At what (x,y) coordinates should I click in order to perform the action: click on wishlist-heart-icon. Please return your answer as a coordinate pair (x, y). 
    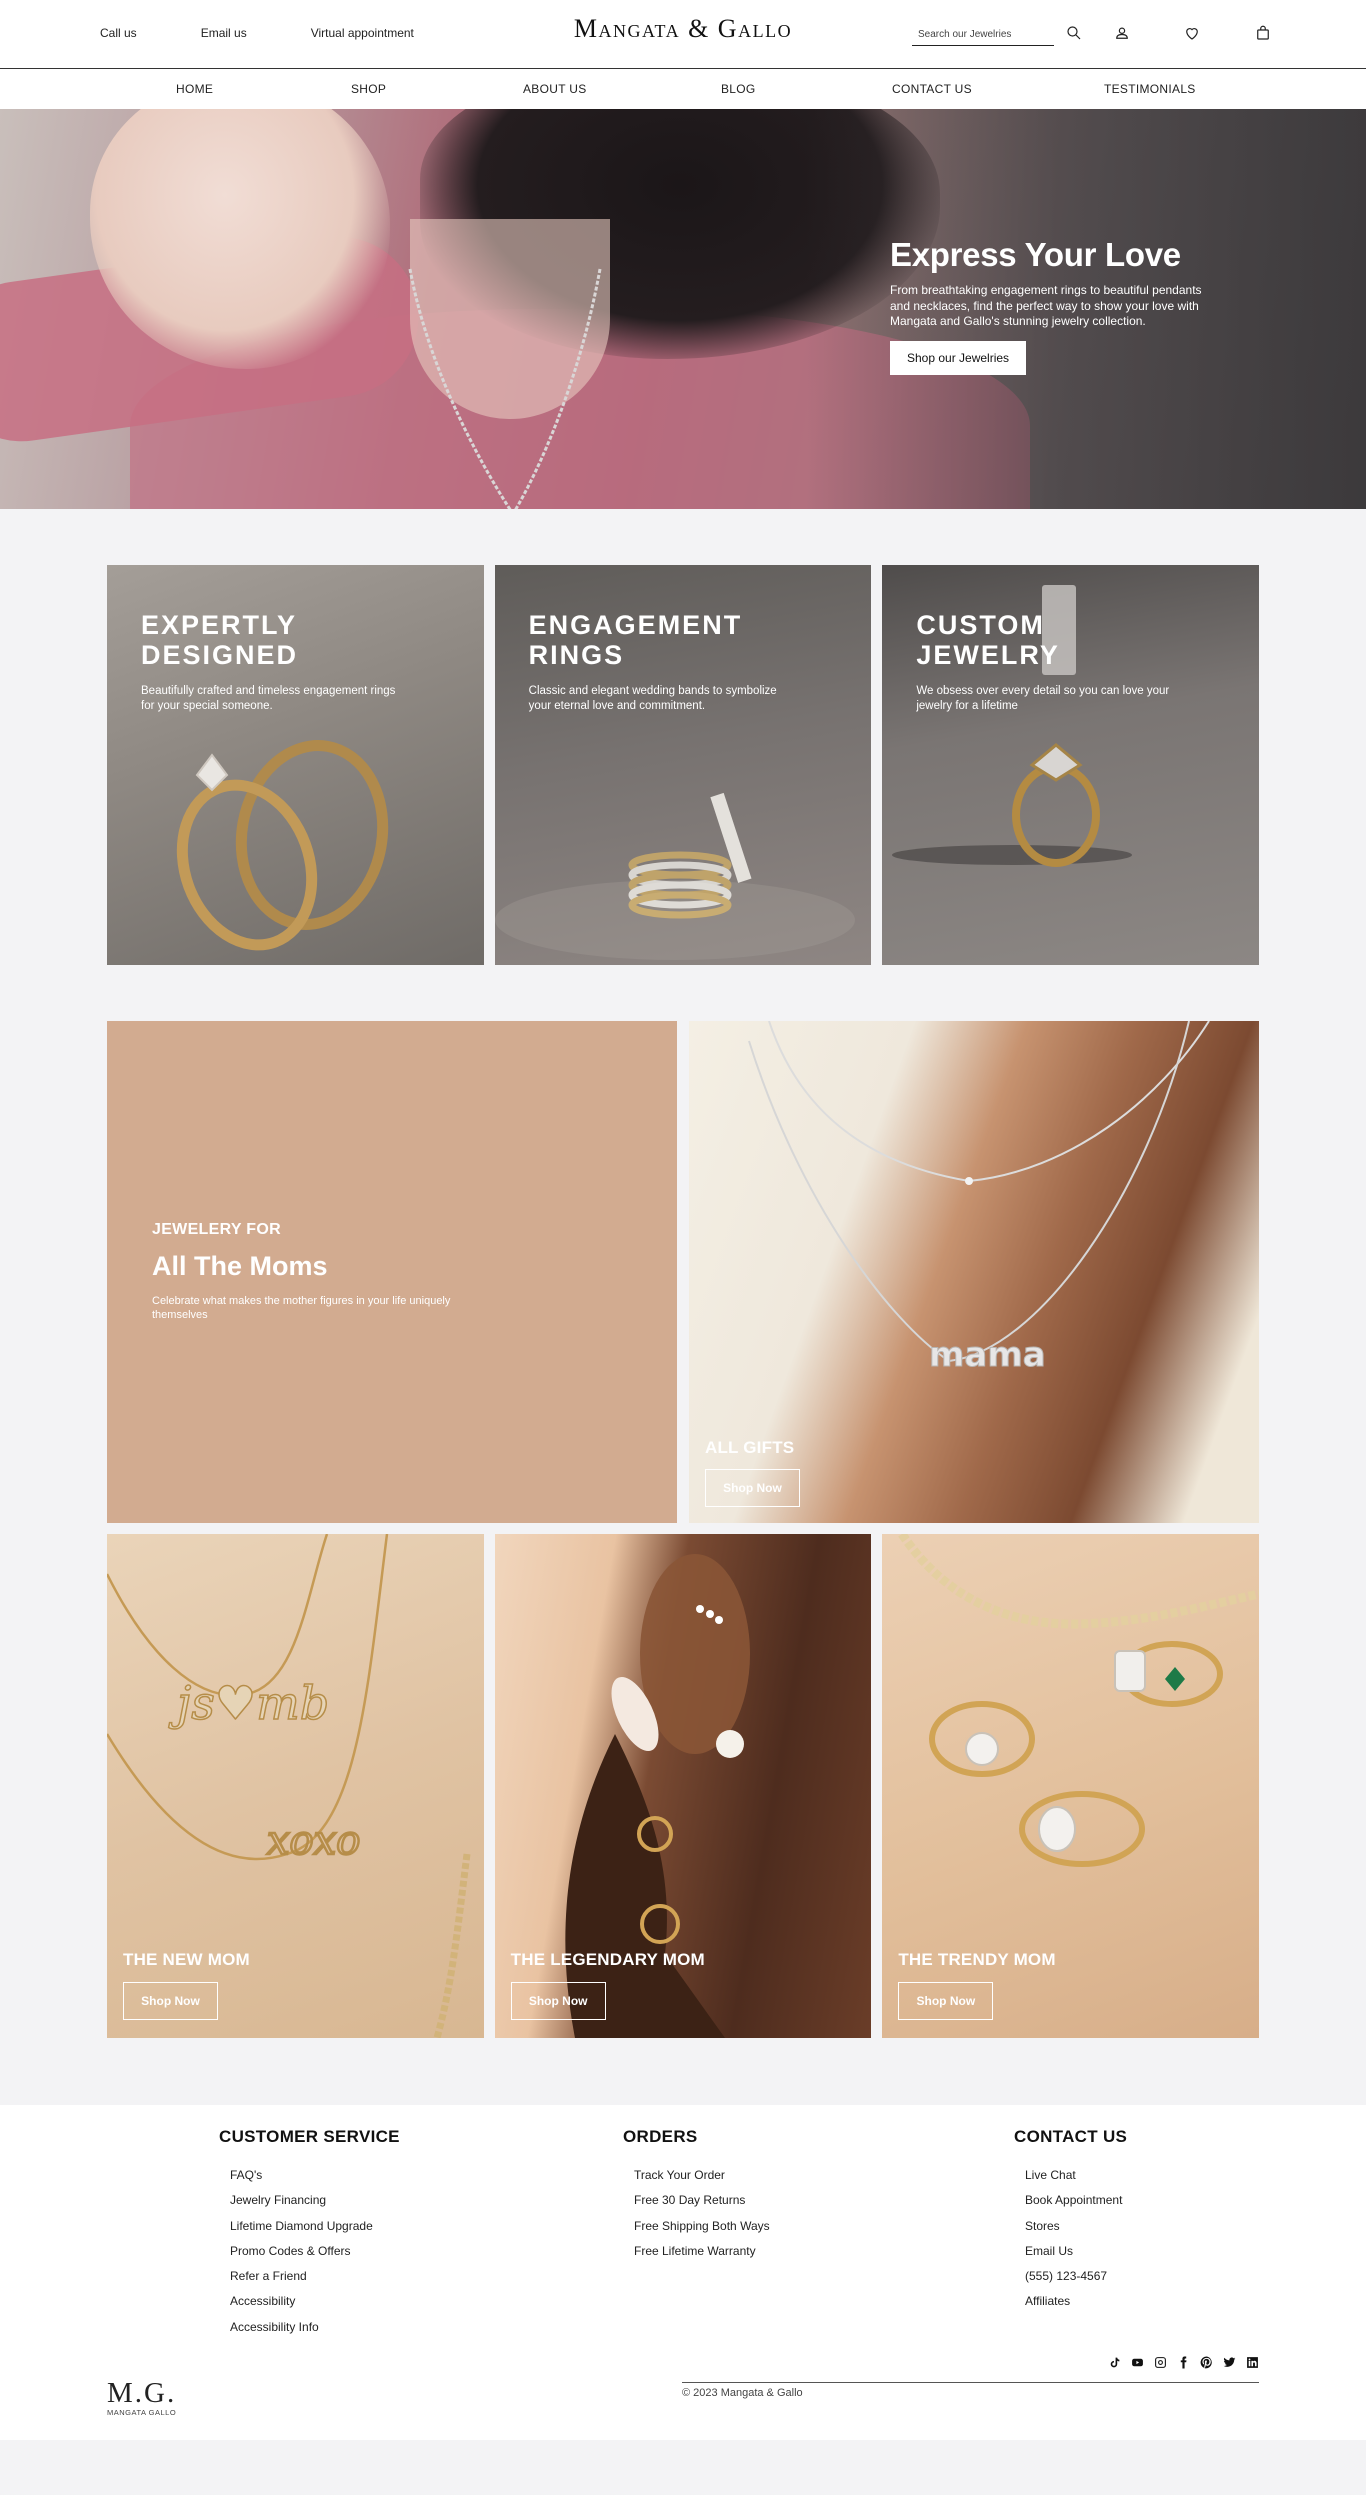
    Looking at the image, I should click on (1192, 33).